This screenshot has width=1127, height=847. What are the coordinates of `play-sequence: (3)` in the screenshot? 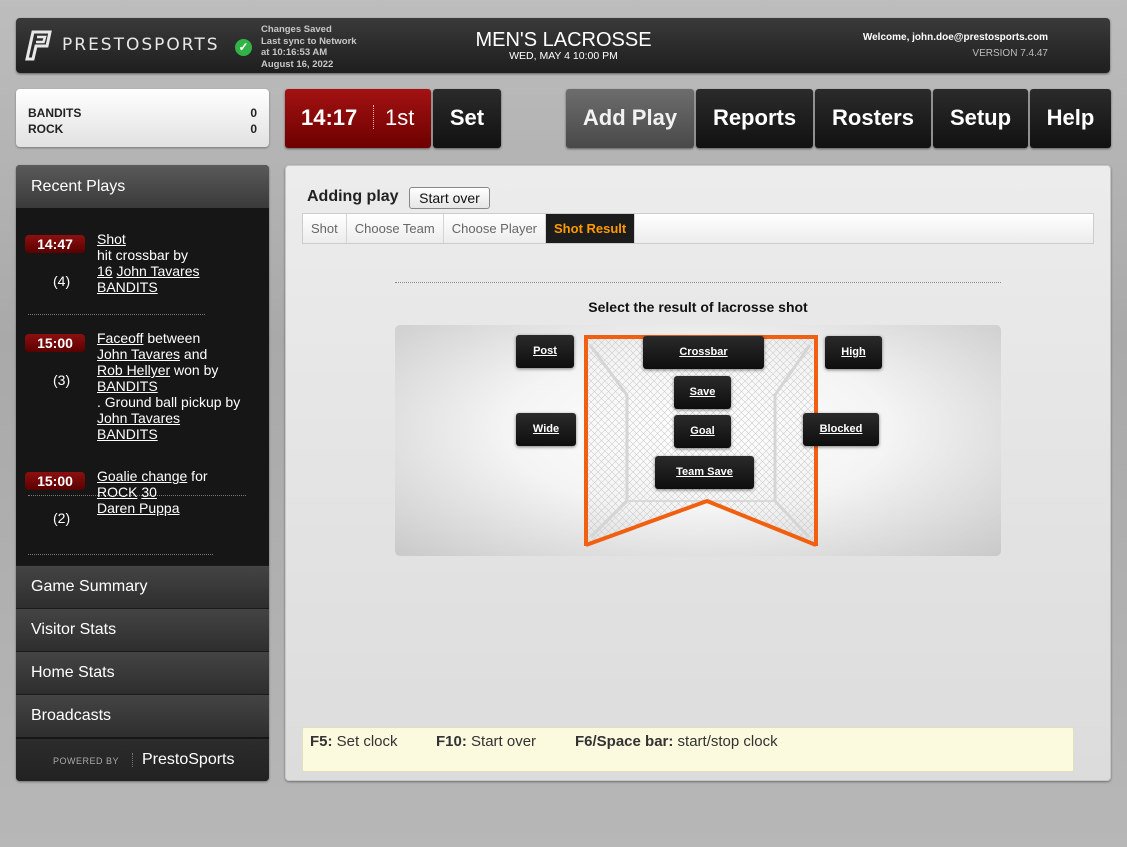 It's located at (62, 380).